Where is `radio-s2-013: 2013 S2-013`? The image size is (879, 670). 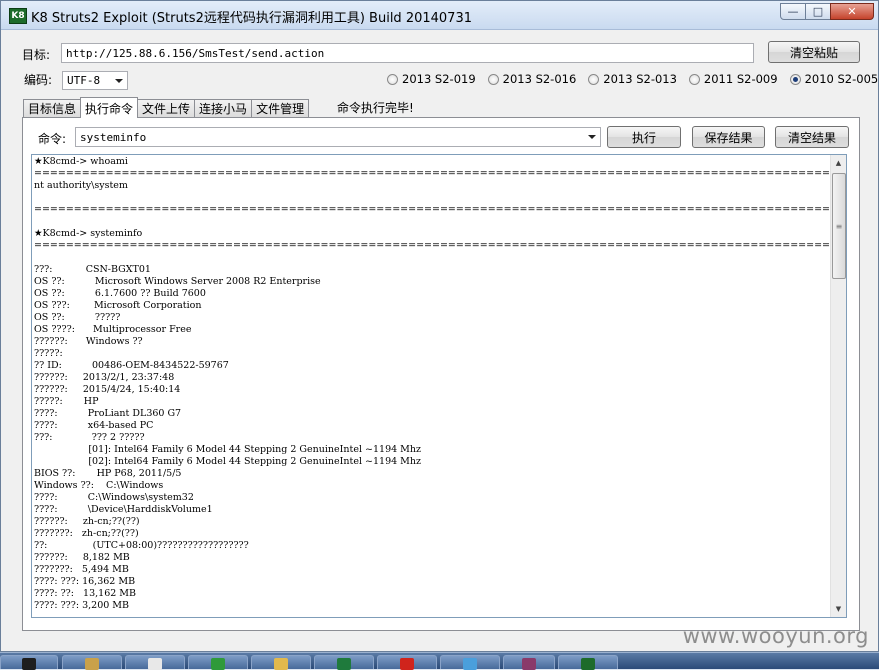 radio-s2-013: 2013 S2-013 is located at coordinates (632, 79).